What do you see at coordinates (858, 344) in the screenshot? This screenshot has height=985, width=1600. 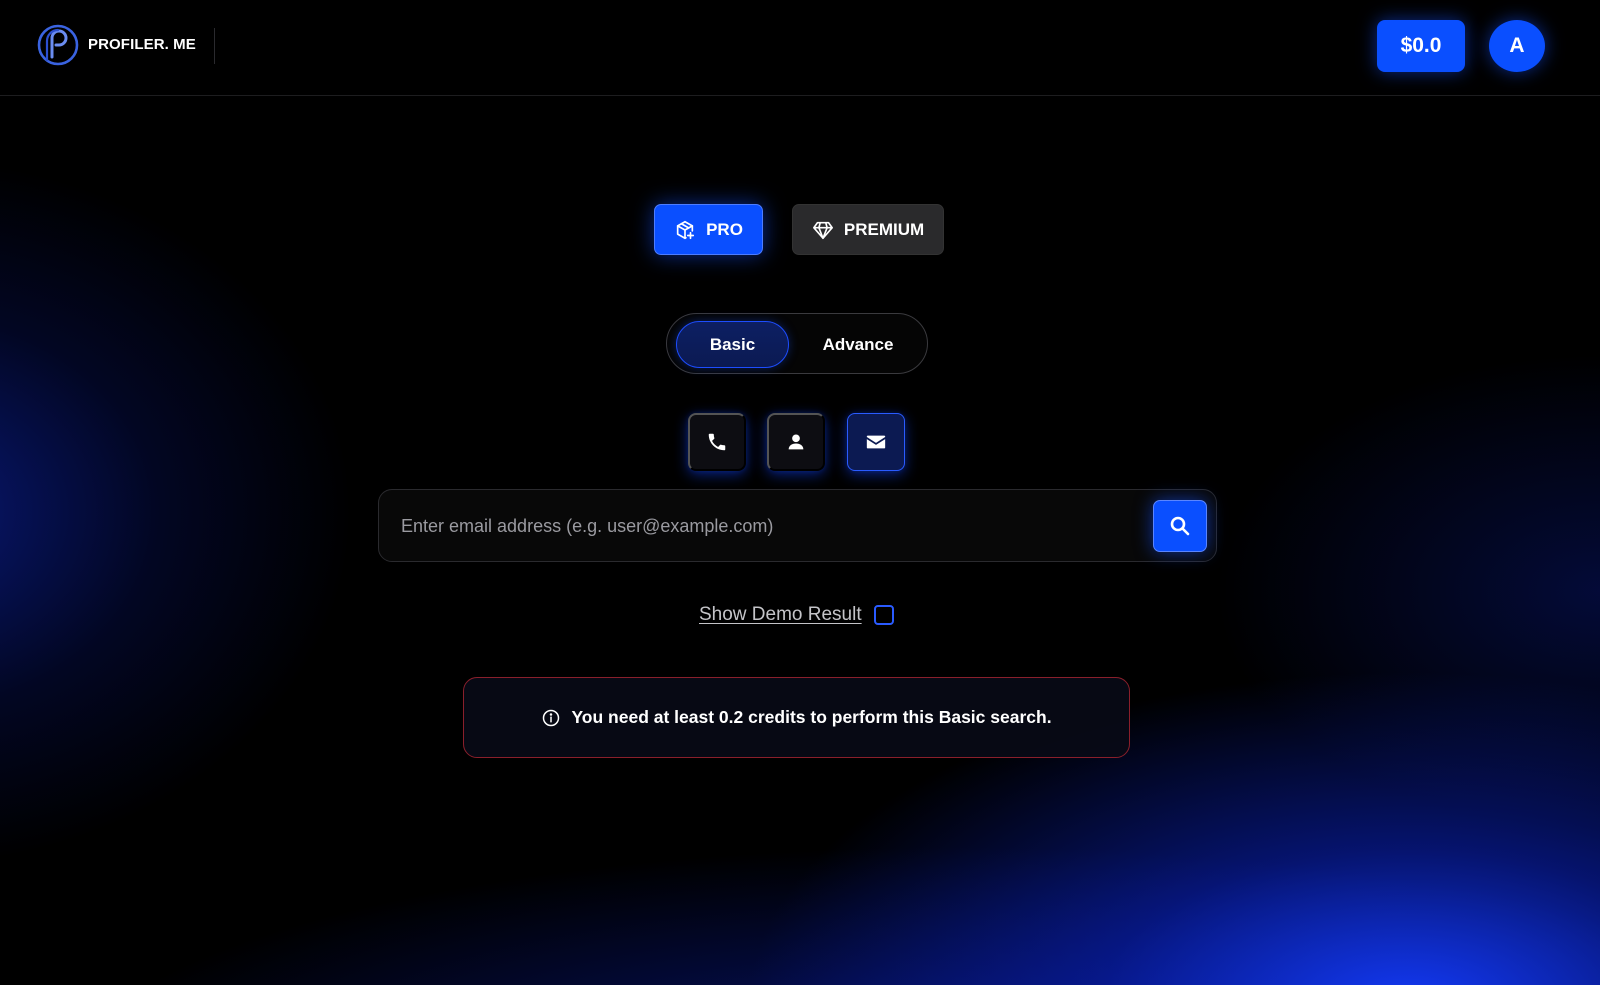 I see `mode-advance-option: Advance` at bounding box center [858, 344].